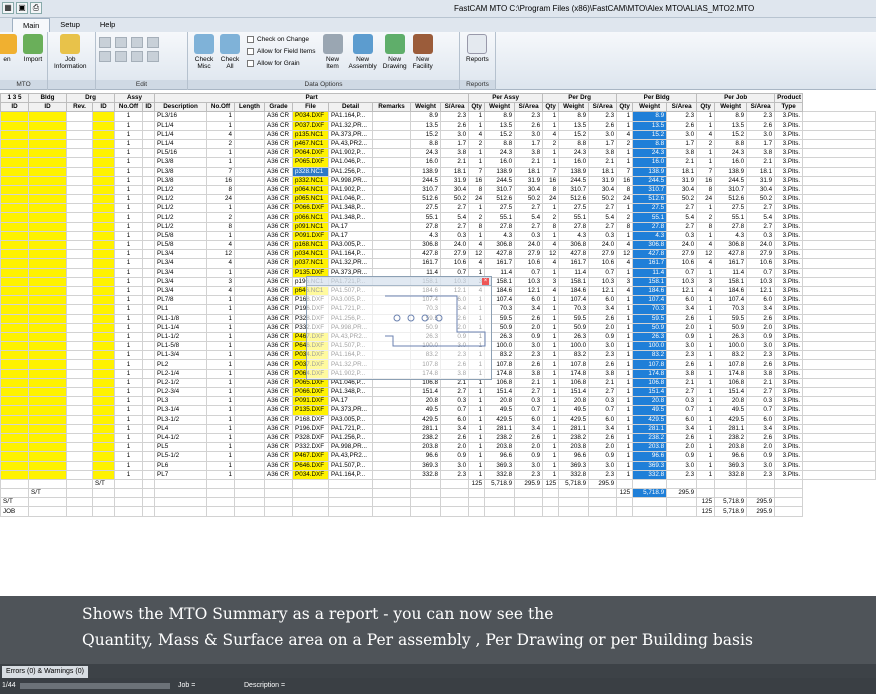 Image resolution: width=876 pixels, height=694 pixels. I want to click on part-description: PL3, so click(181, 401).